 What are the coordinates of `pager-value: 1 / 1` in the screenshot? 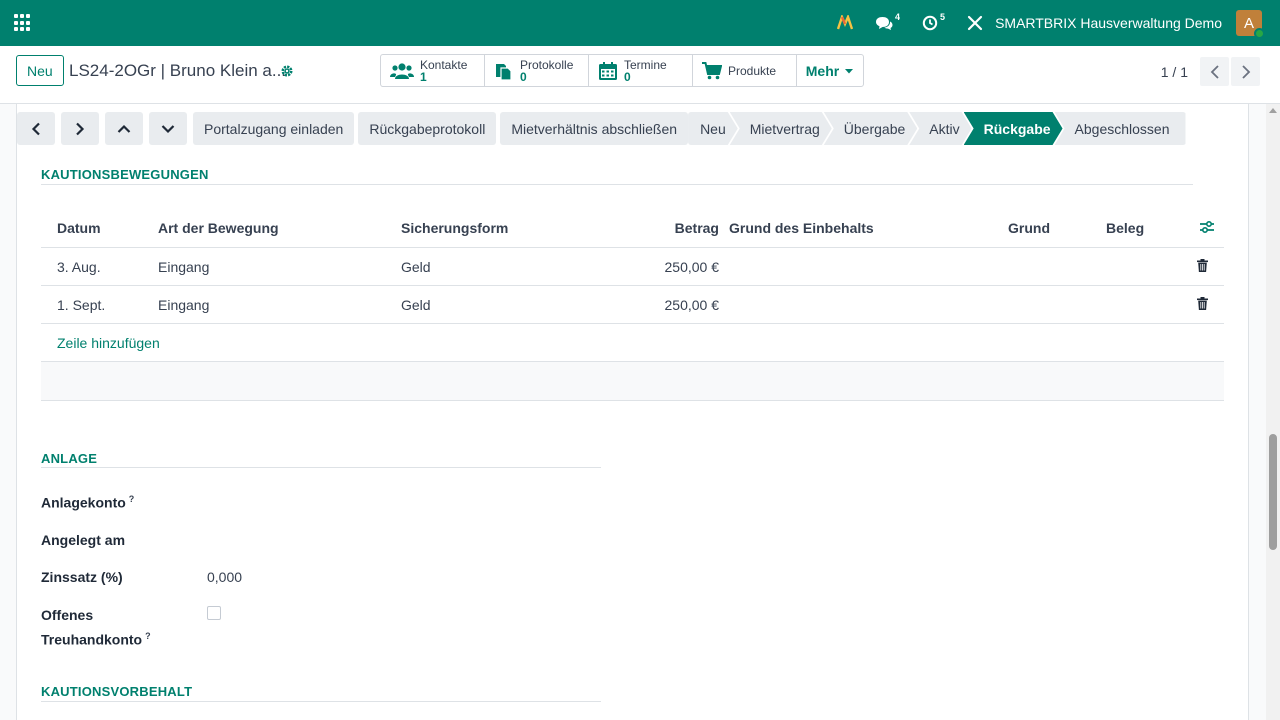 It's located at (1174, 72).